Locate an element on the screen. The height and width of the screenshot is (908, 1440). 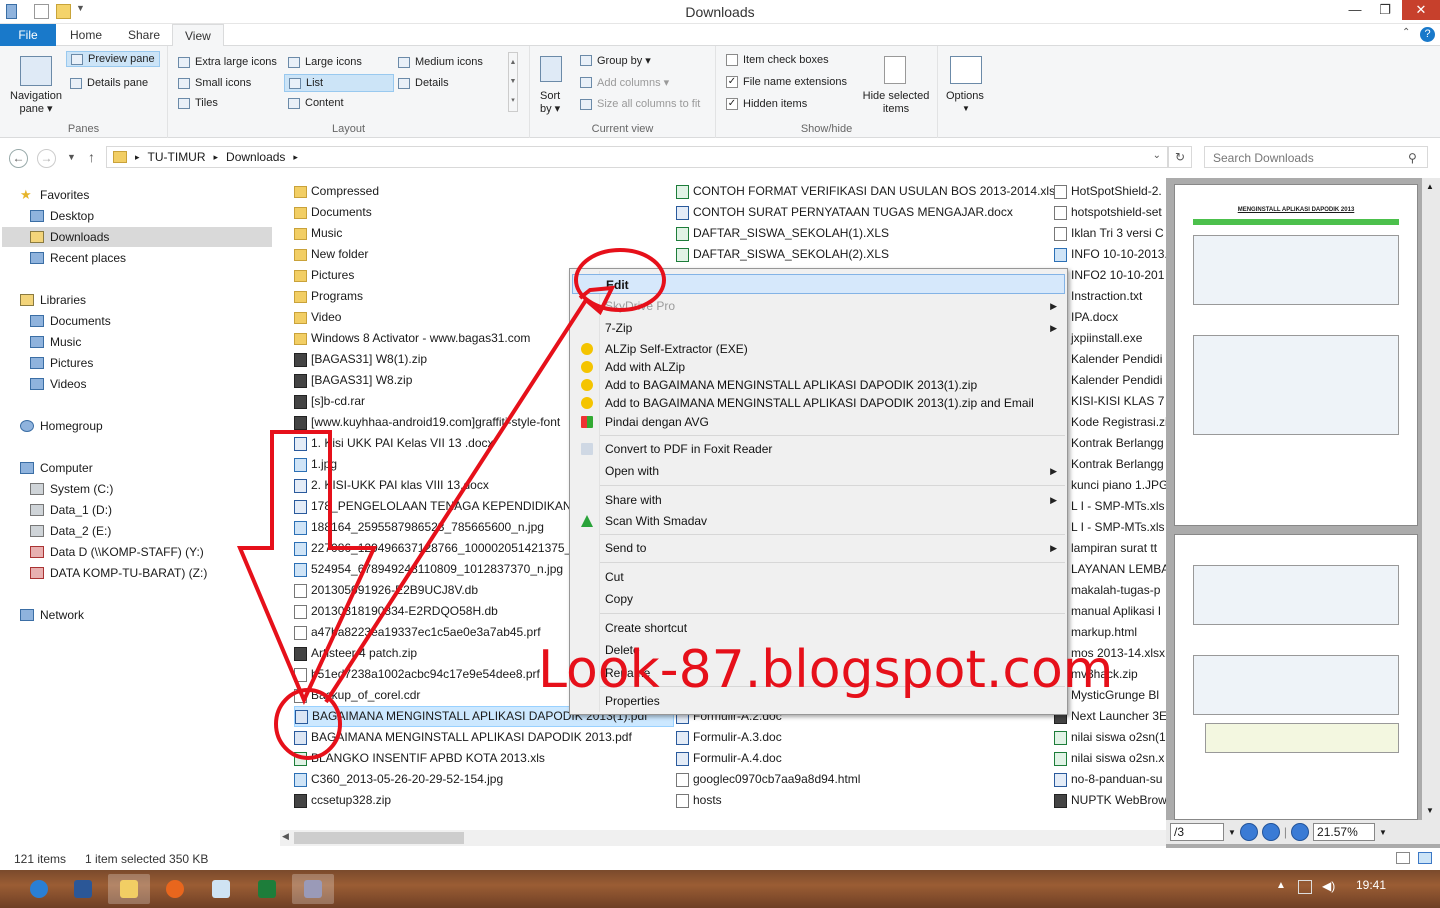
details-view-icon is located at coordinates (1403, 858).